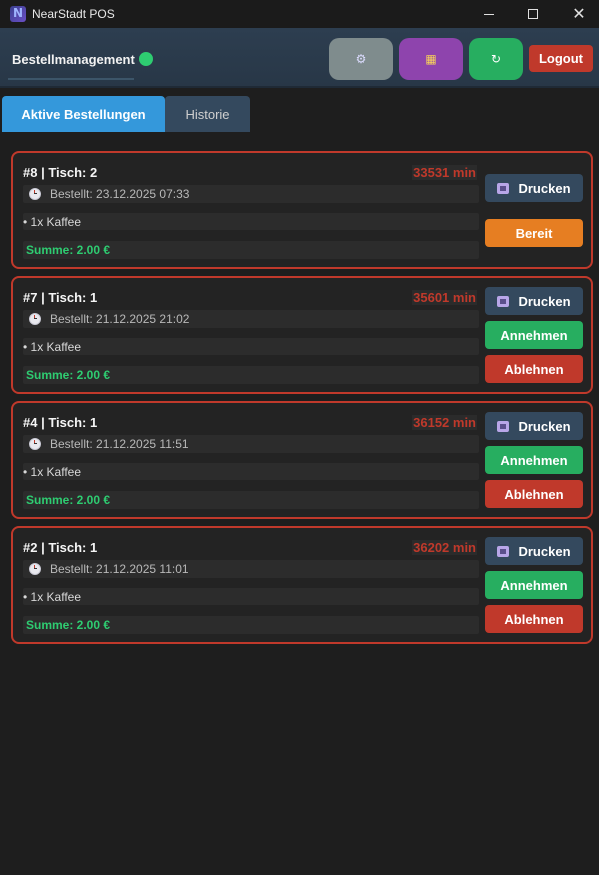  Describe the element at coordinates (71, 79) in the screenshot. I see `title-underline` at that location.